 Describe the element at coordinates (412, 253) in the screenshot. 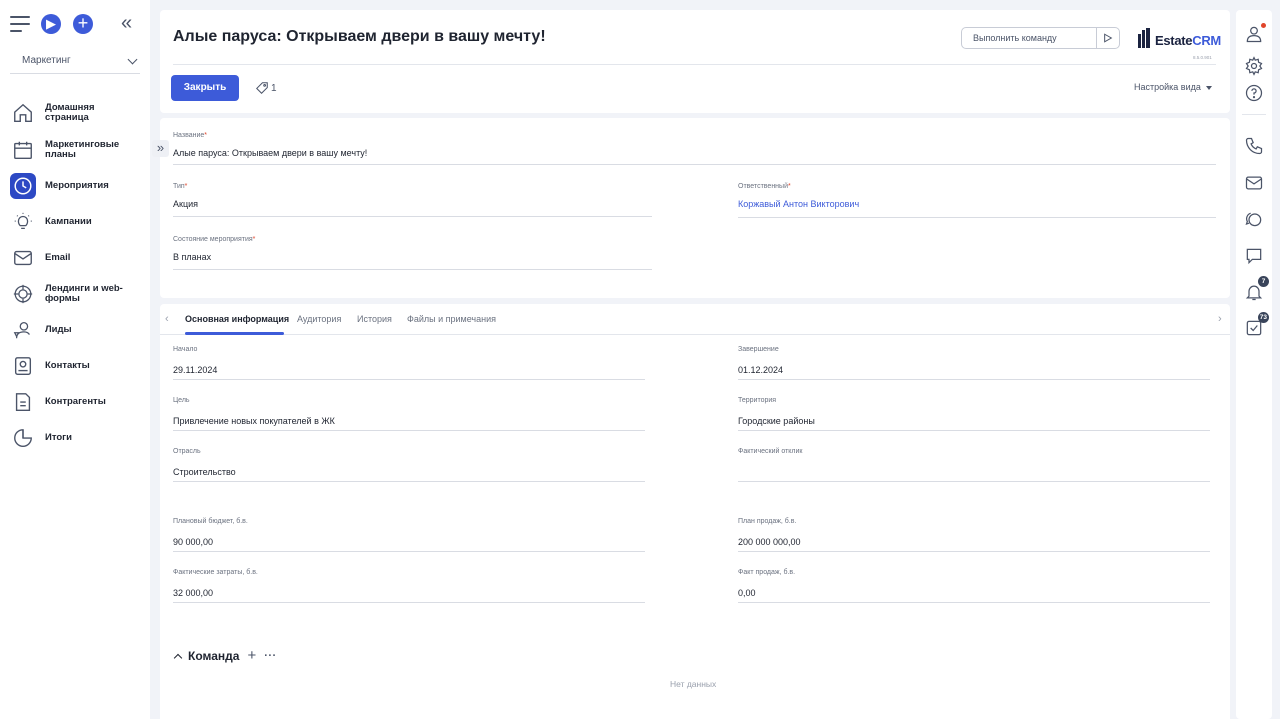

I see `event-state-field: Состояние мероприятия* В планах` at that location.